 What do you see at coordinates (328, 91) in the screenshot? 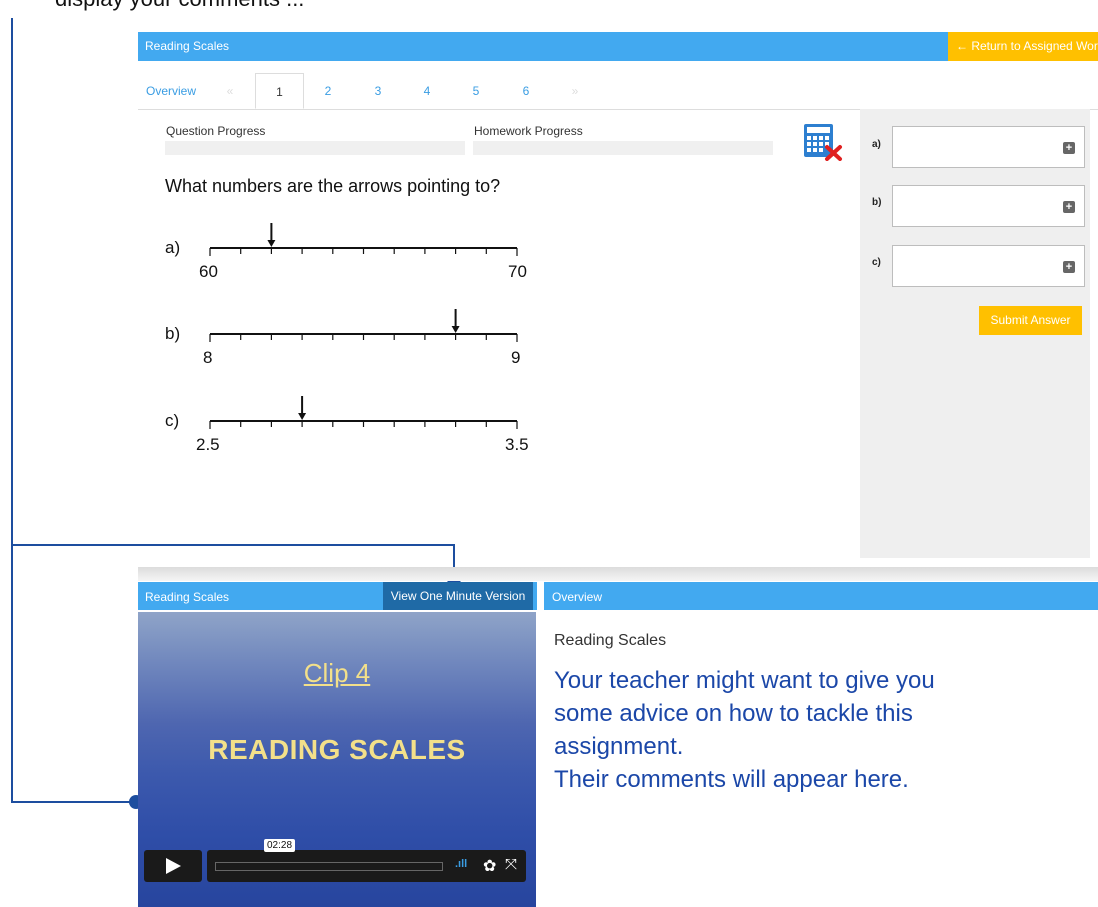
I see `tab-2: 2` at bounding box center [328, 91].